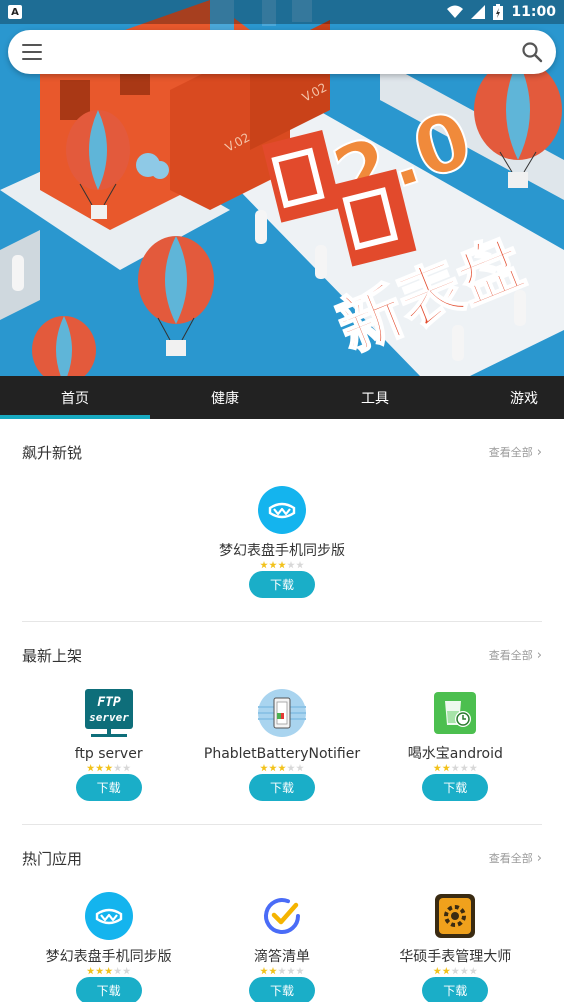 The width and height of the screenshot is (564, 1002). I want to click on app-card: 华硕手表管理大师 下载, so click(455, 947).